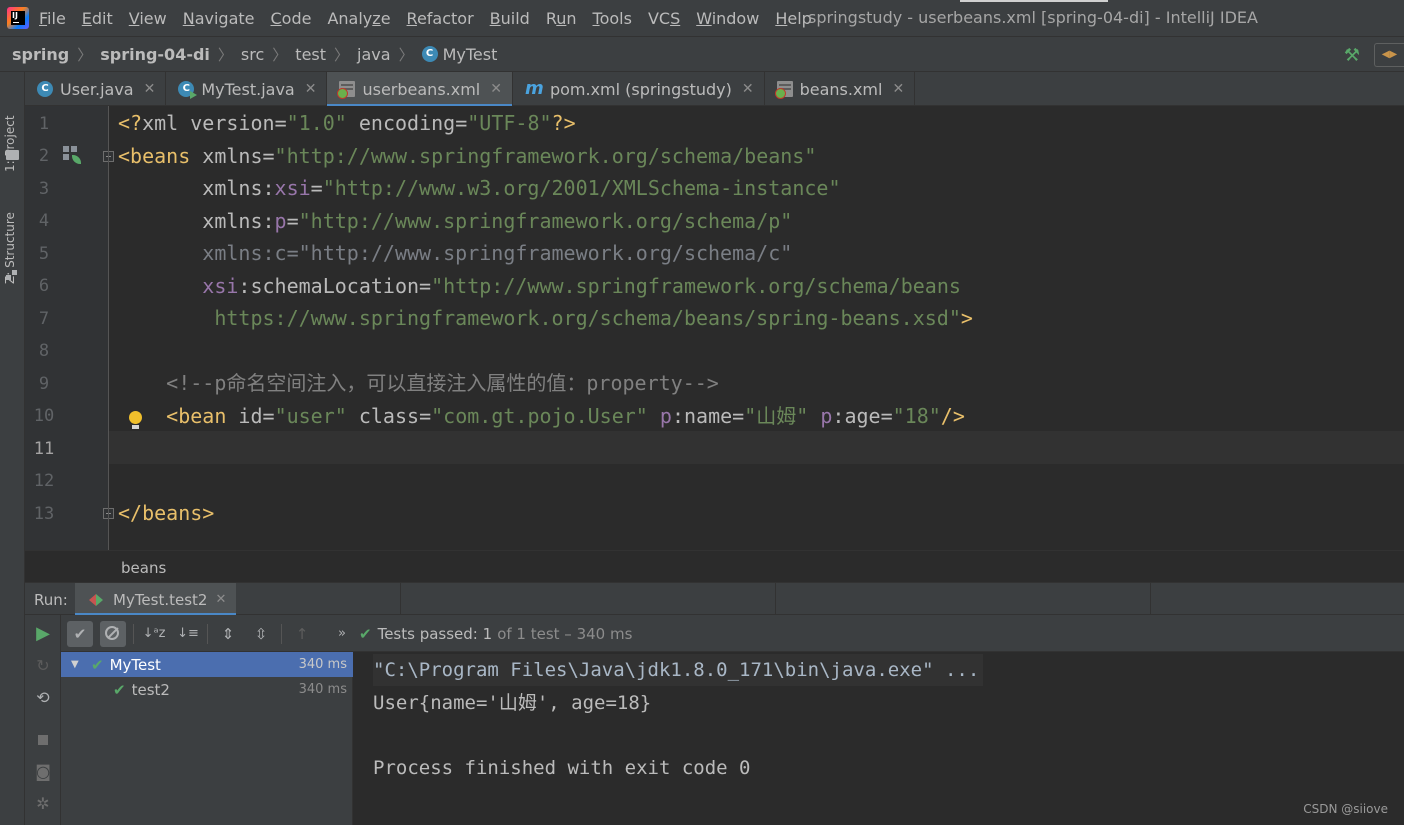 This screenshot has width=1404, height=825. What do you see at coordinates (83, 328) in the screenshot?
I see `editor-gutter: 1 2 3 4 5 6 7 8 9 10 11 12 13` at bounding box center [83, 328].